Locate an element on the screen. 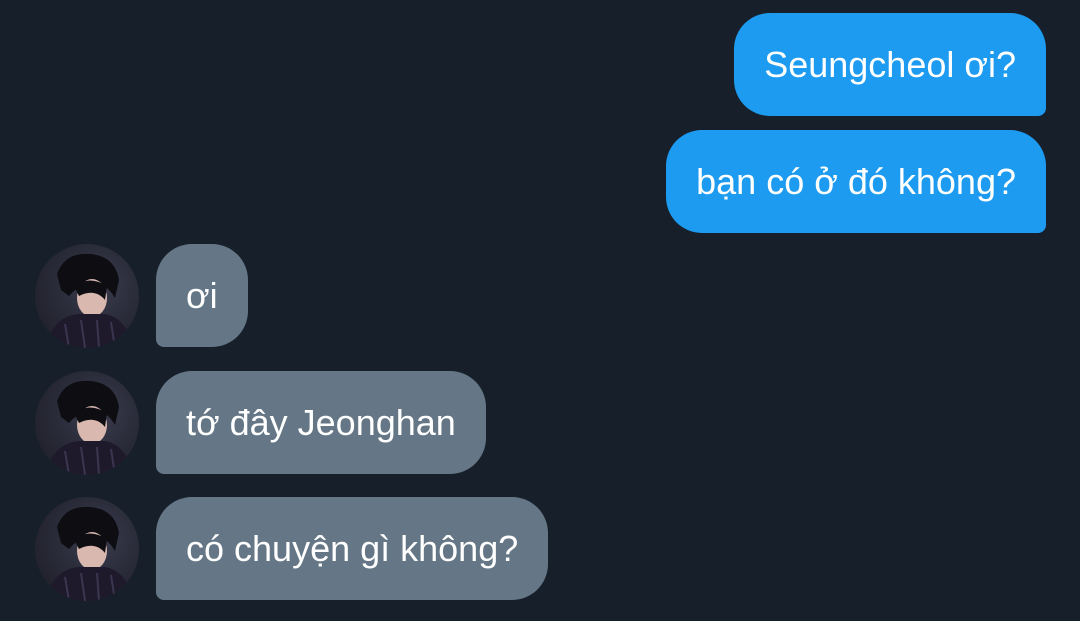 This screenshot has height=621, width=1080. message-text: Seungcheol ơi? is located at coordinates (890, 64).